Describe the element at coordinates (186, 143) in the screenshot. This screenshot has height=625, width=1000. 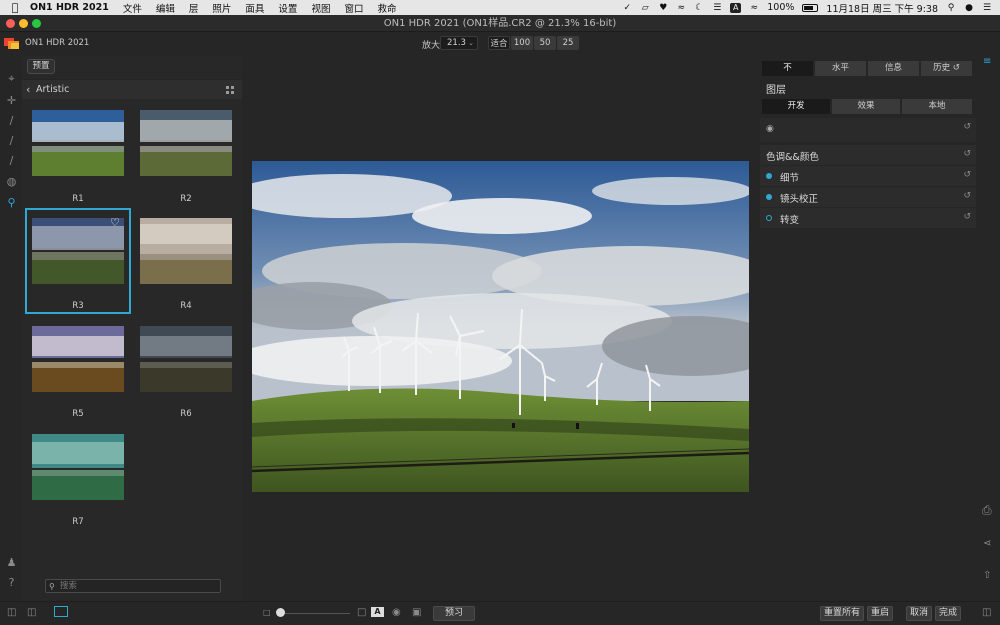
I see `preset-thumbnail-r2` at that location.